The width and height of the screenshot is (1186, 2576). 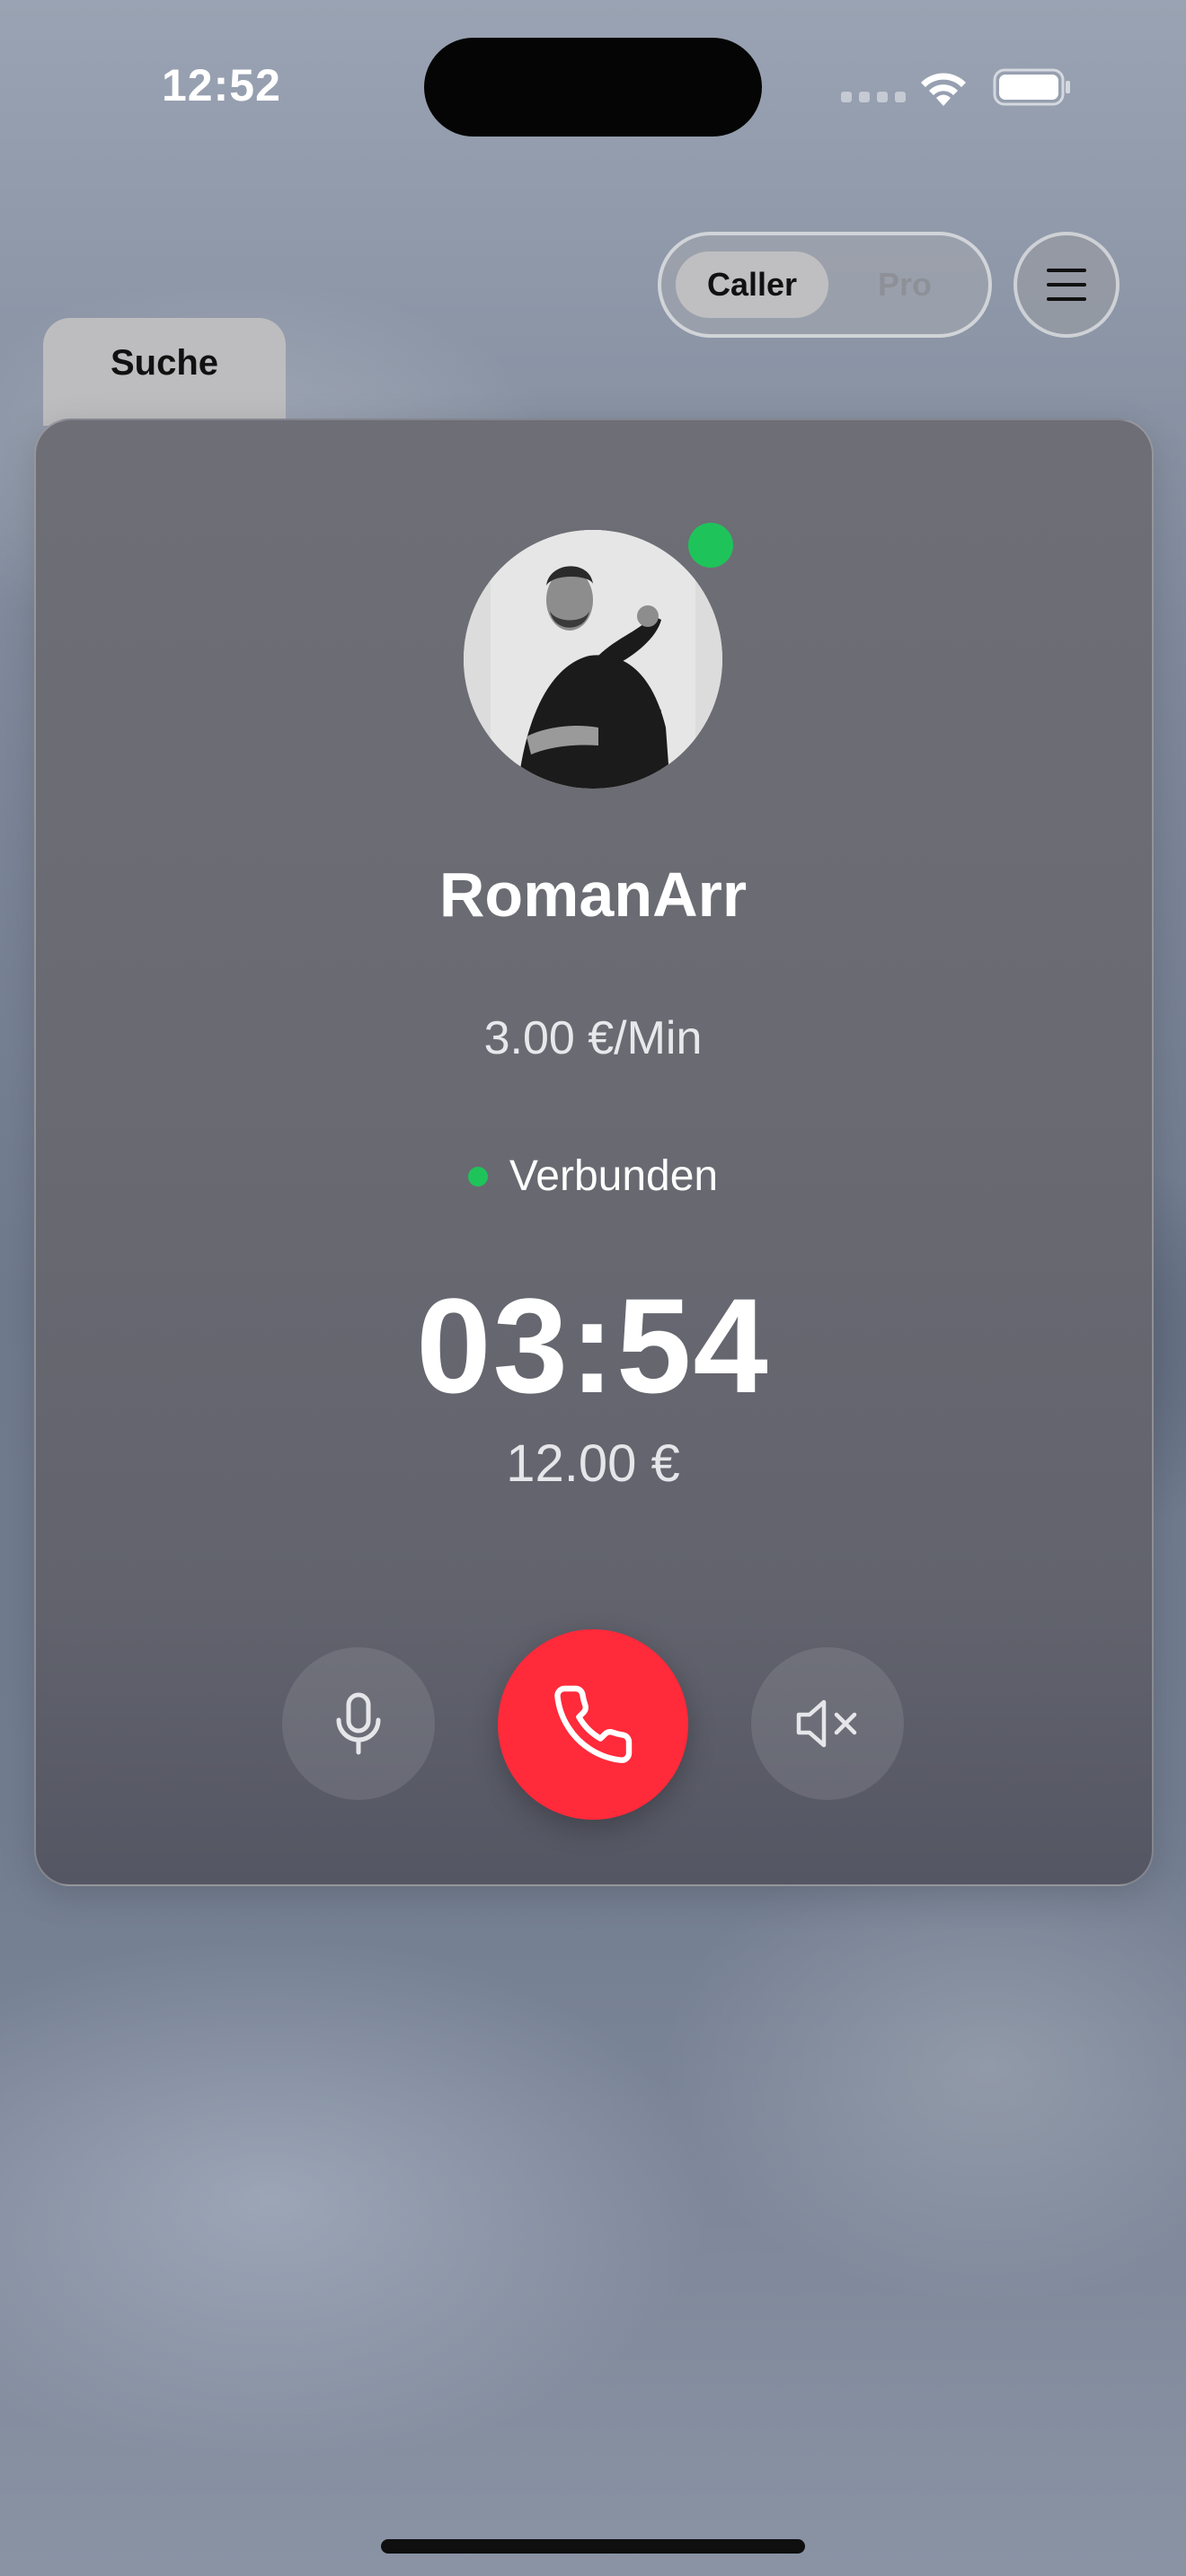 I want to click on call-timer: 03:54, so click(x=593, y=1345).